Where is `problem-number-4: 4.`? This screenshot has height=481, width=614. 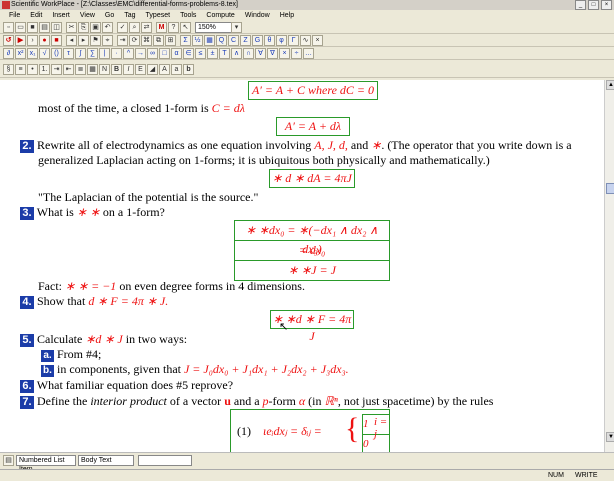 problem-number-4: 4. is located at coordinates (27, 302).